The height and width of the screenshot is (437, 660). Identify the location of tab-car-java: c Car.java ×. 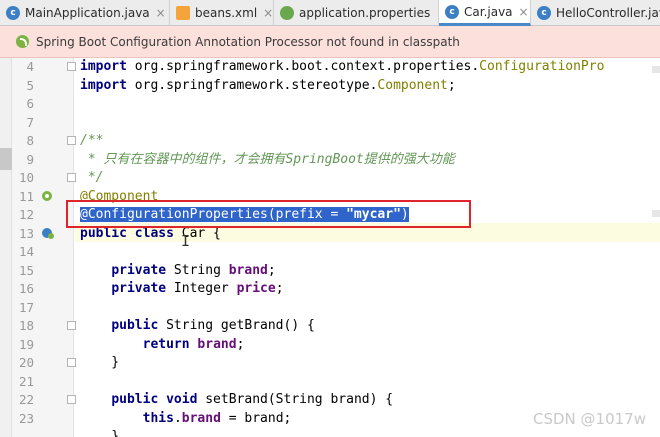
(485, 13).